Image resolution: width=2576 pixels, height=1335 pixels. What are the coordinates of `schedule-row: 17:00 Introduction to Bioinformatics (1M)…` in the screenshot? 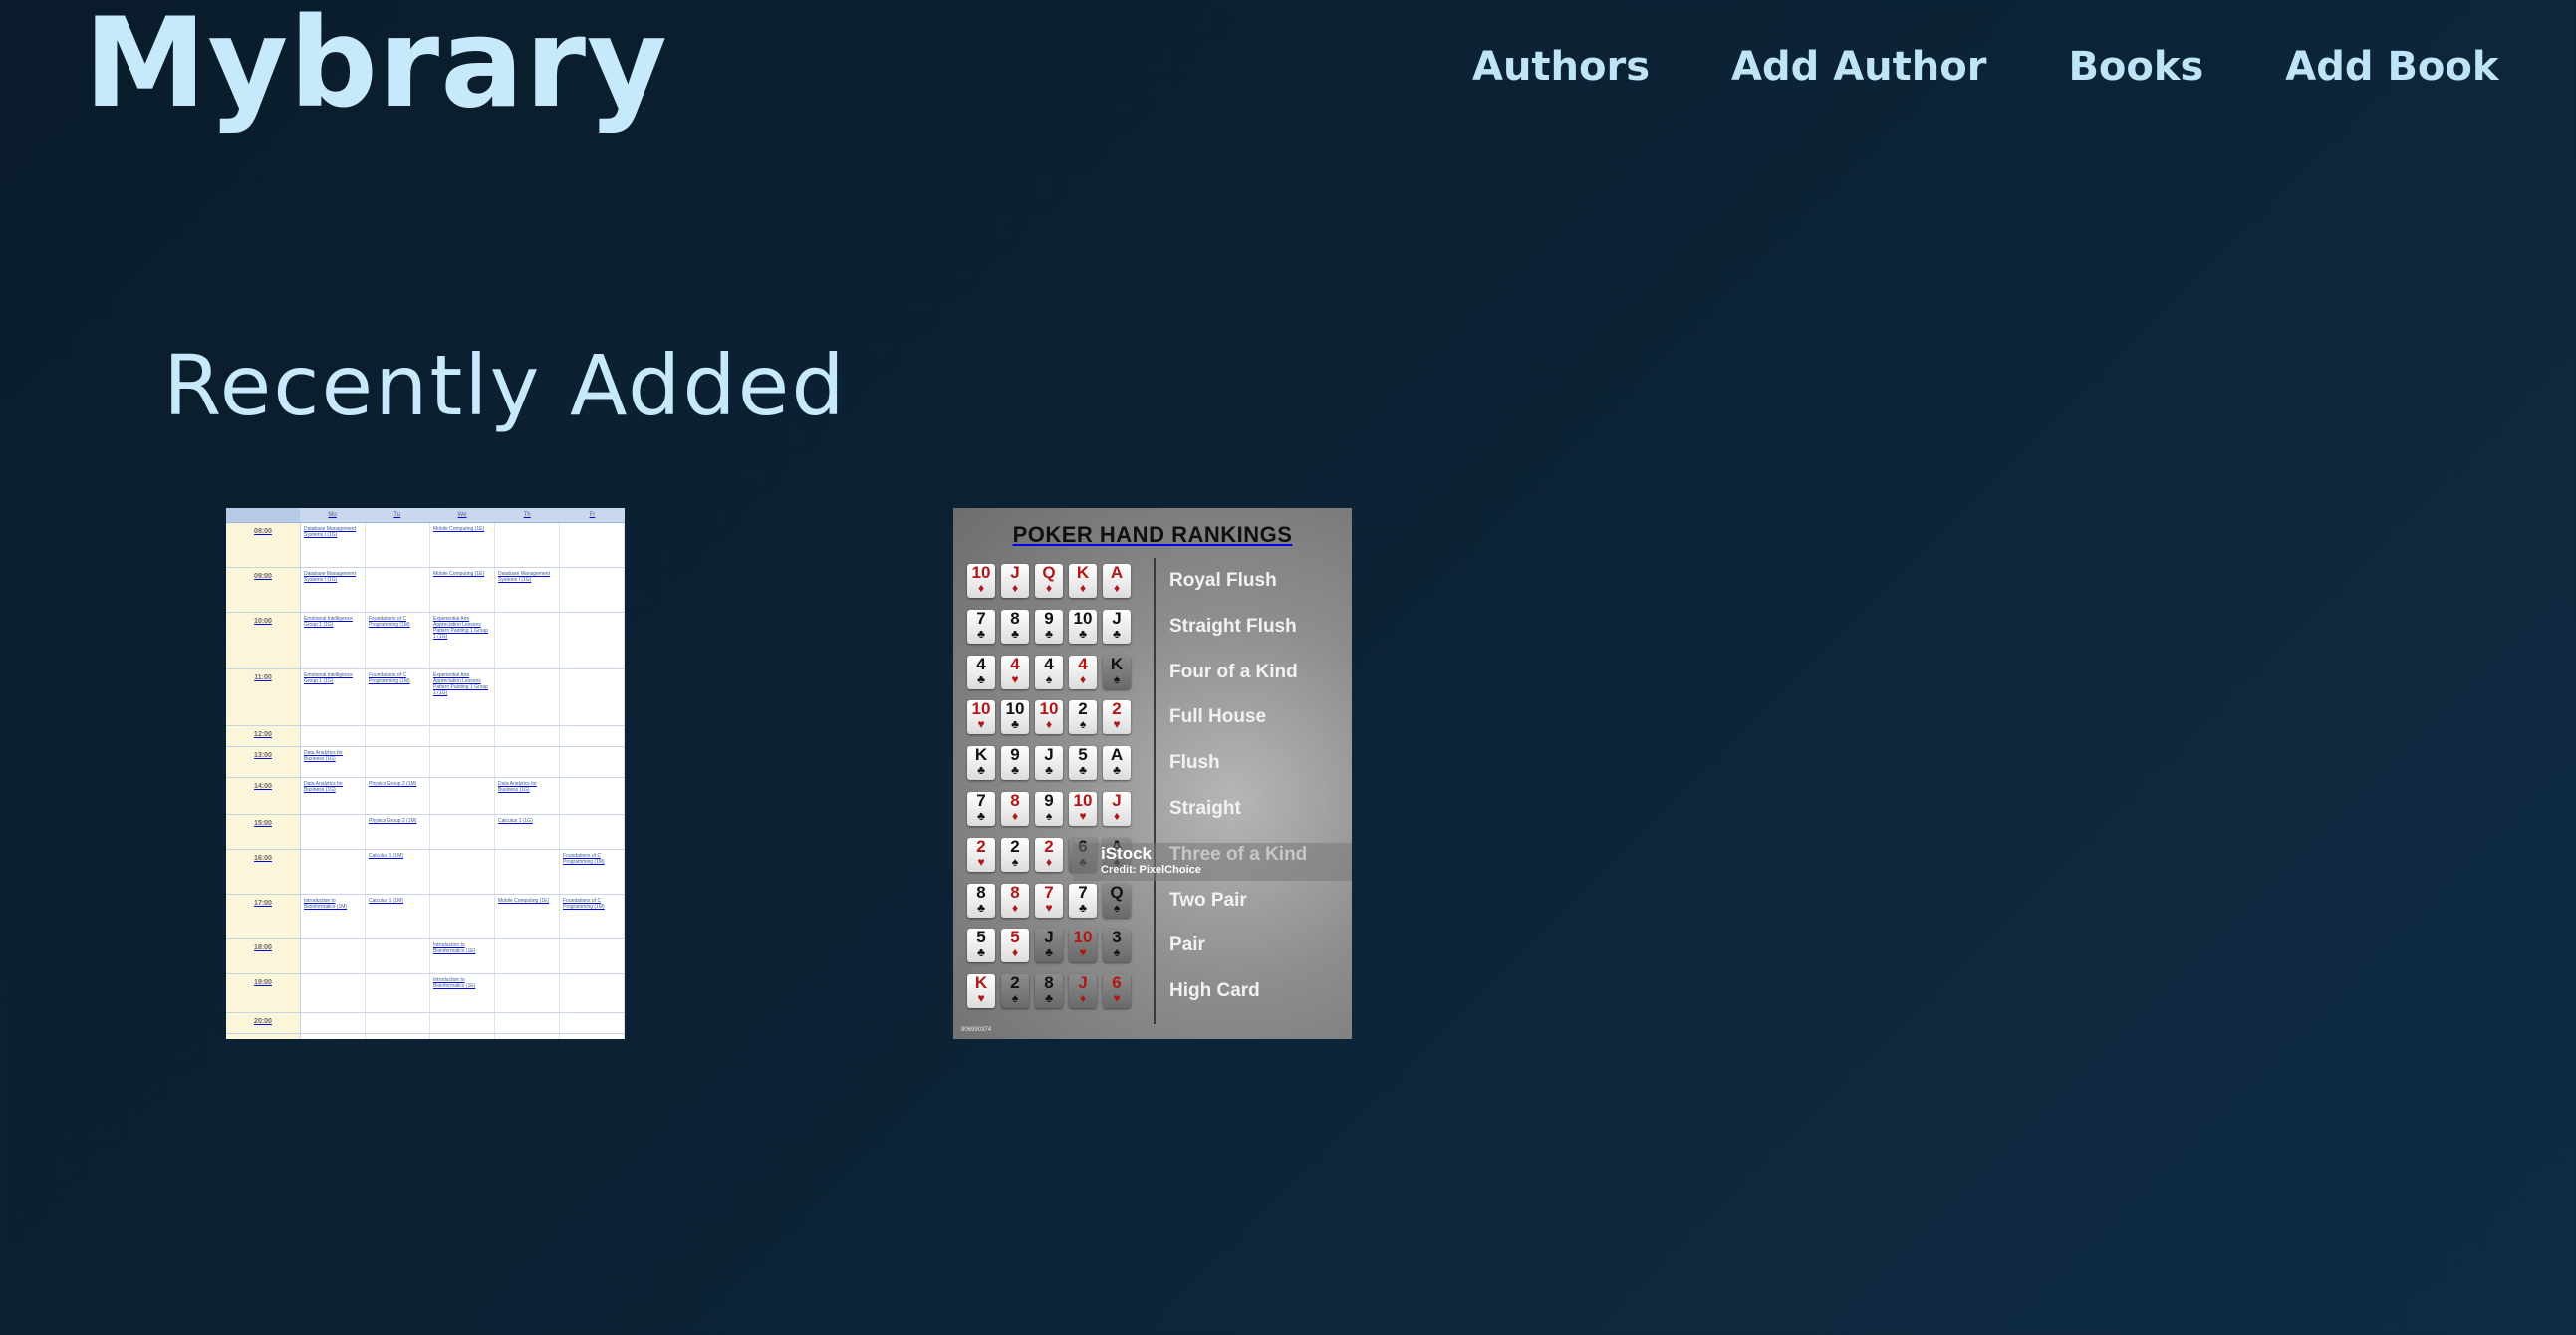 It's located at (425, 917).